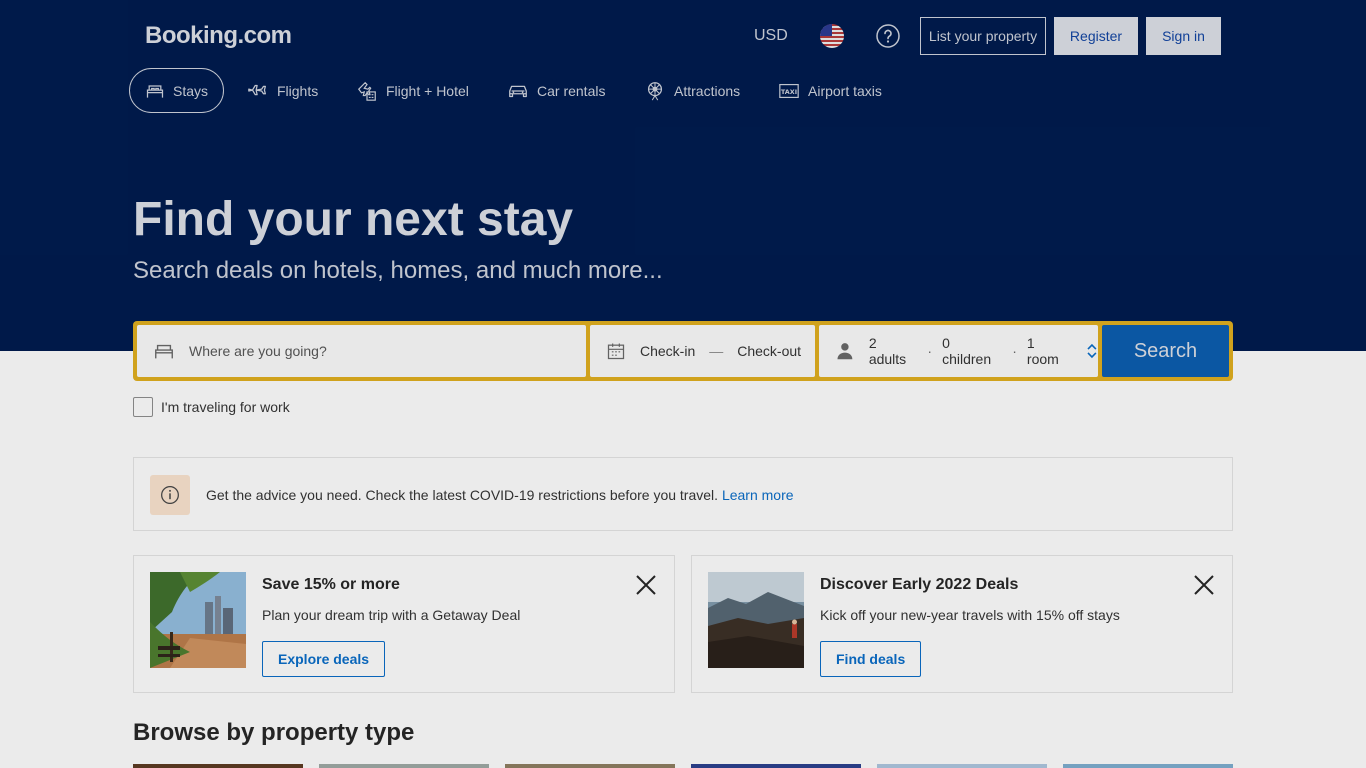 This screenshot has height=768, width=1366. Describe the element at coordinates (769, 351) in the screenshot. I see `check-out-label: Check-out` at that location.